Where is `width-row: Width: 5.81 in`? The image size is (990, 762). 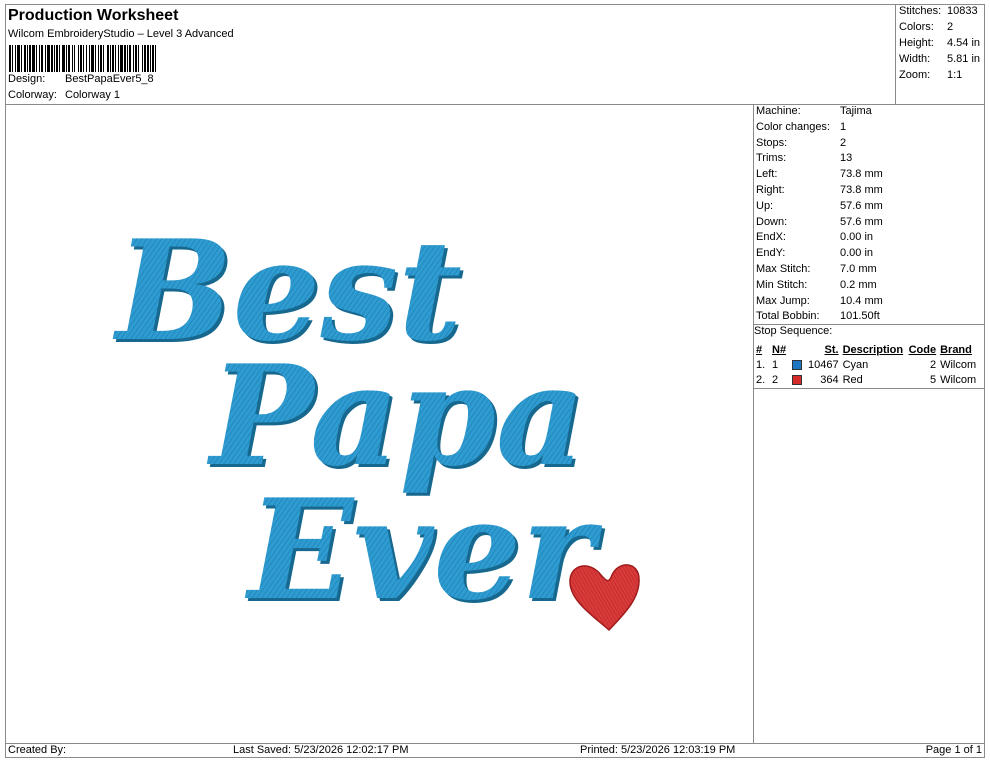 width-row: Width: 5.81 in is located at coordinates (939, 59).